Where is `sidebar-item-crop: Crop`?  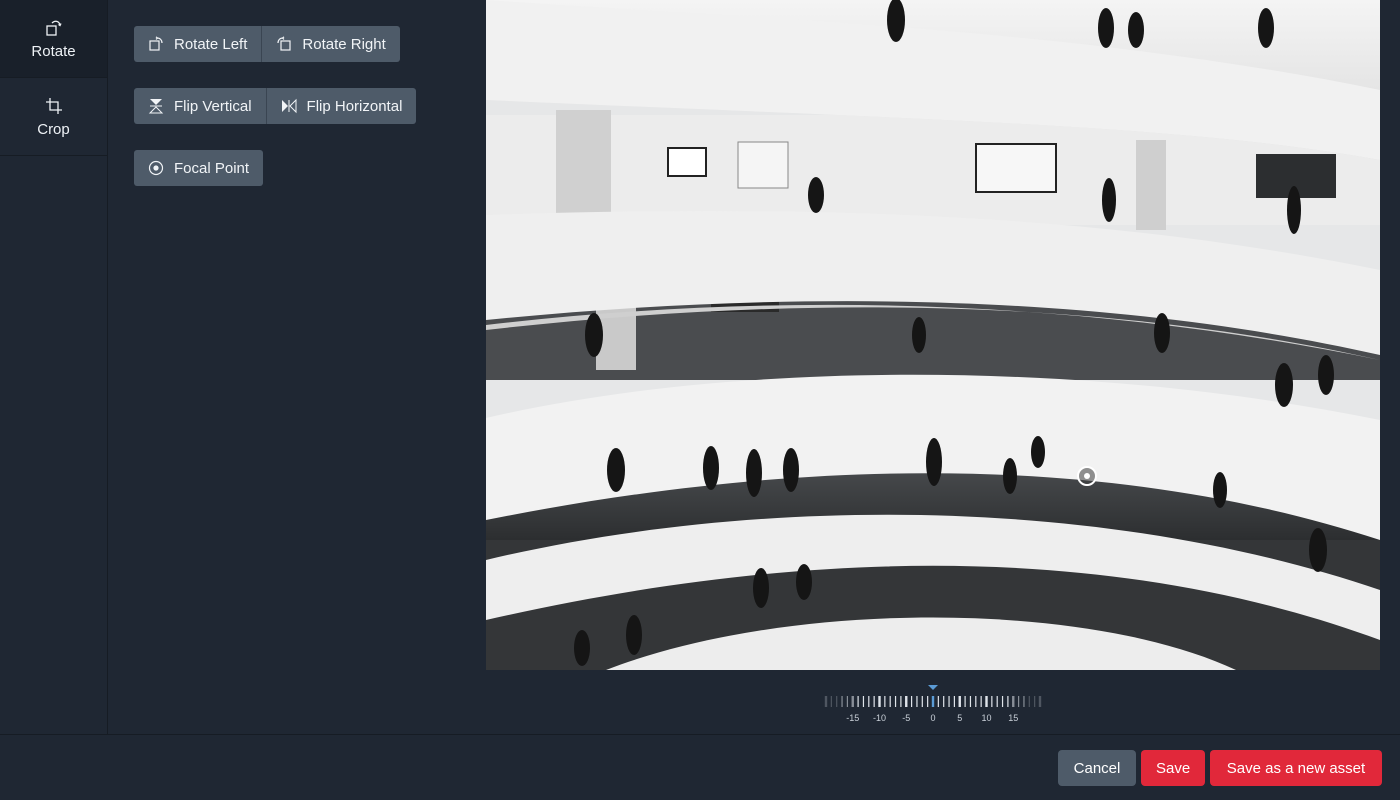
sidebar-item-crop: Crop is located at coordinates (53, 117).